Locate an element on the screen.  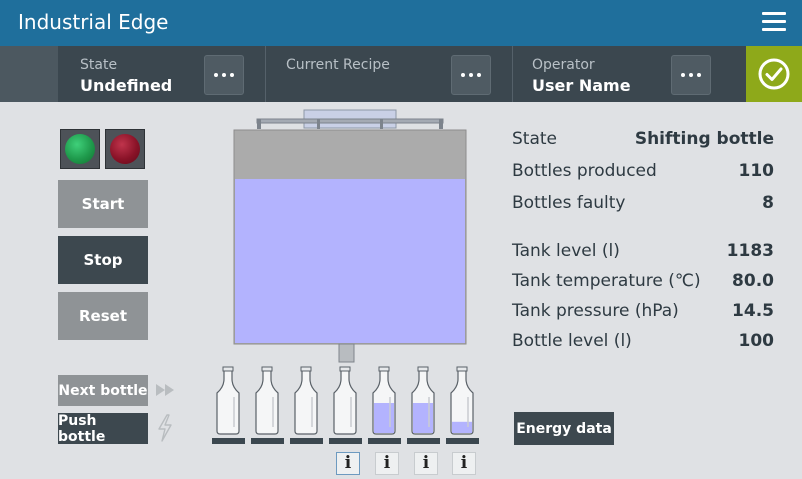
info-row-label: Bottle level (l) is located at coordinates (572, 341).